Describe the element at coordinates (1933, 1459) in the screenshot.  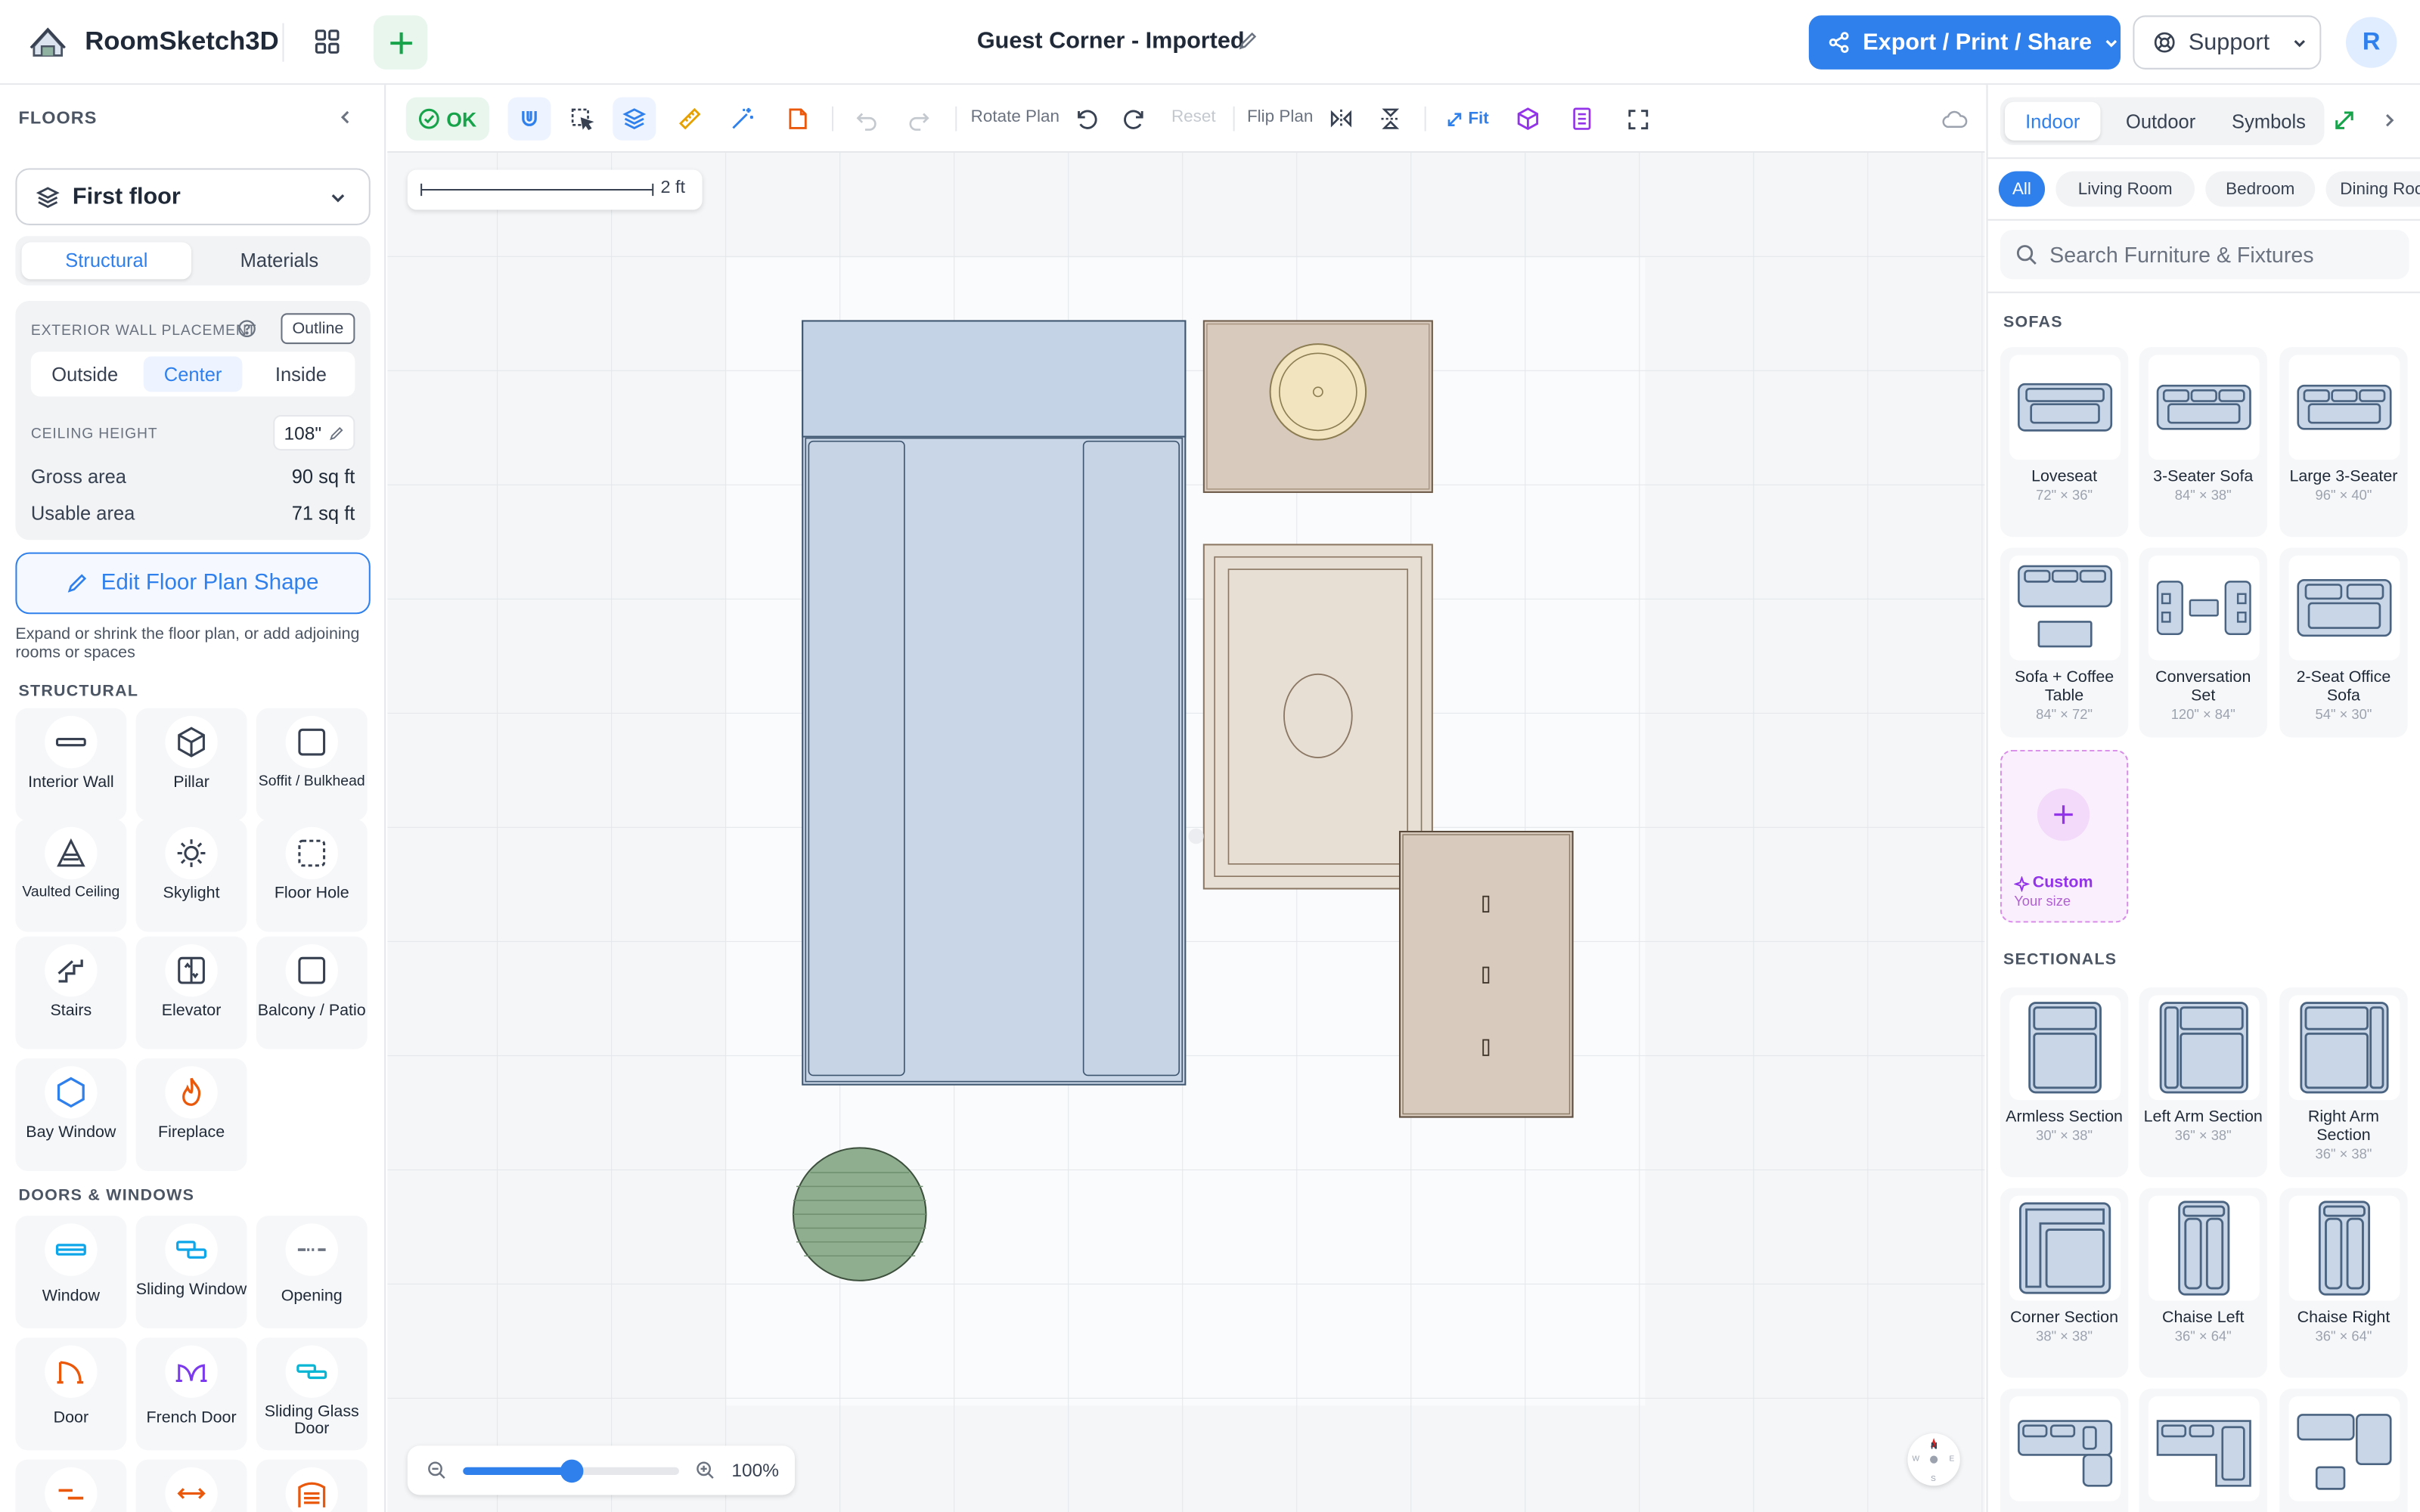
I see `compass-widget: N E S W` at that location.